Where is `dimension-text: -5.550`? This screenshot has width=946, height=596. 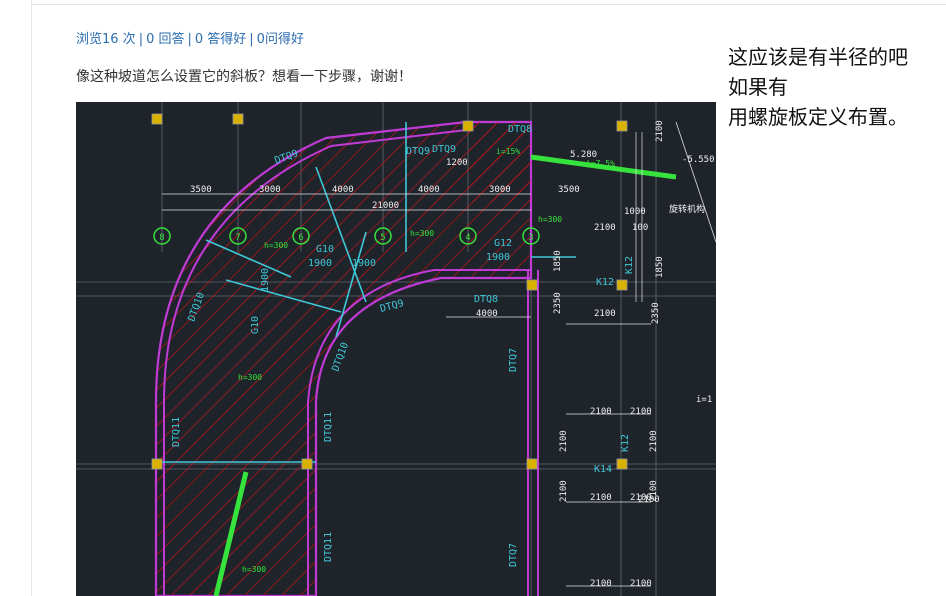
dimension-text: -5.550 is located at coordinates (698, 160).